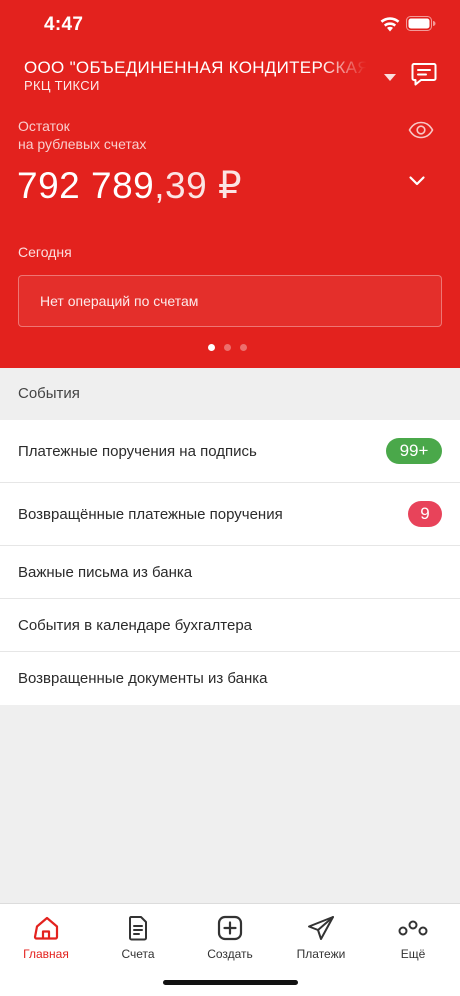  Describe the element at coordinates (198, 185) in the screenshot. I see `balance-fraction: ,39 ₽` at that location.